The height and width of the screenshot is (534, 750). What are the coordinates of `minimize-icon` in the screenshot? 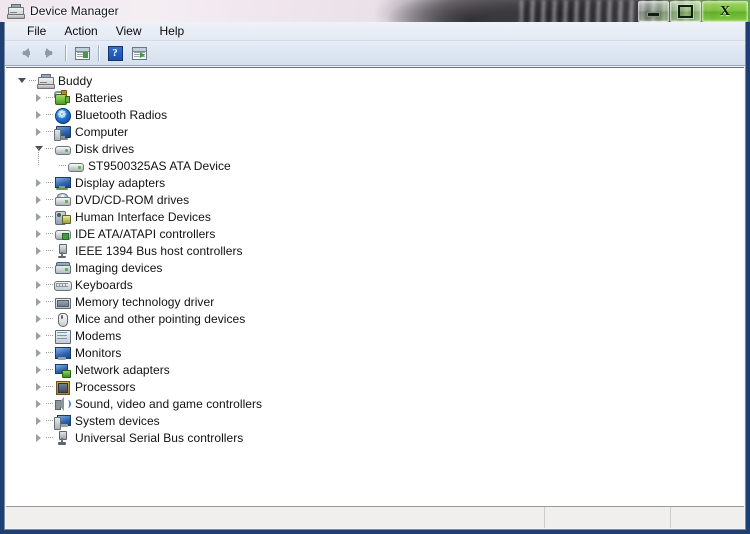 It's located at (653, 14).